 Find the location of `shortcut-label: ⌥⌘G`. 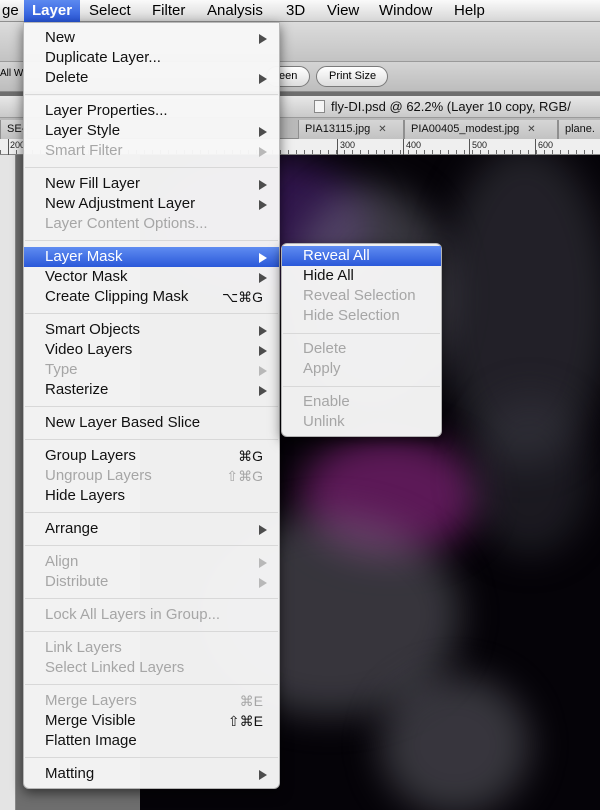

shortcut-label: ⌥⌘G is located at coordinates (242, 297).